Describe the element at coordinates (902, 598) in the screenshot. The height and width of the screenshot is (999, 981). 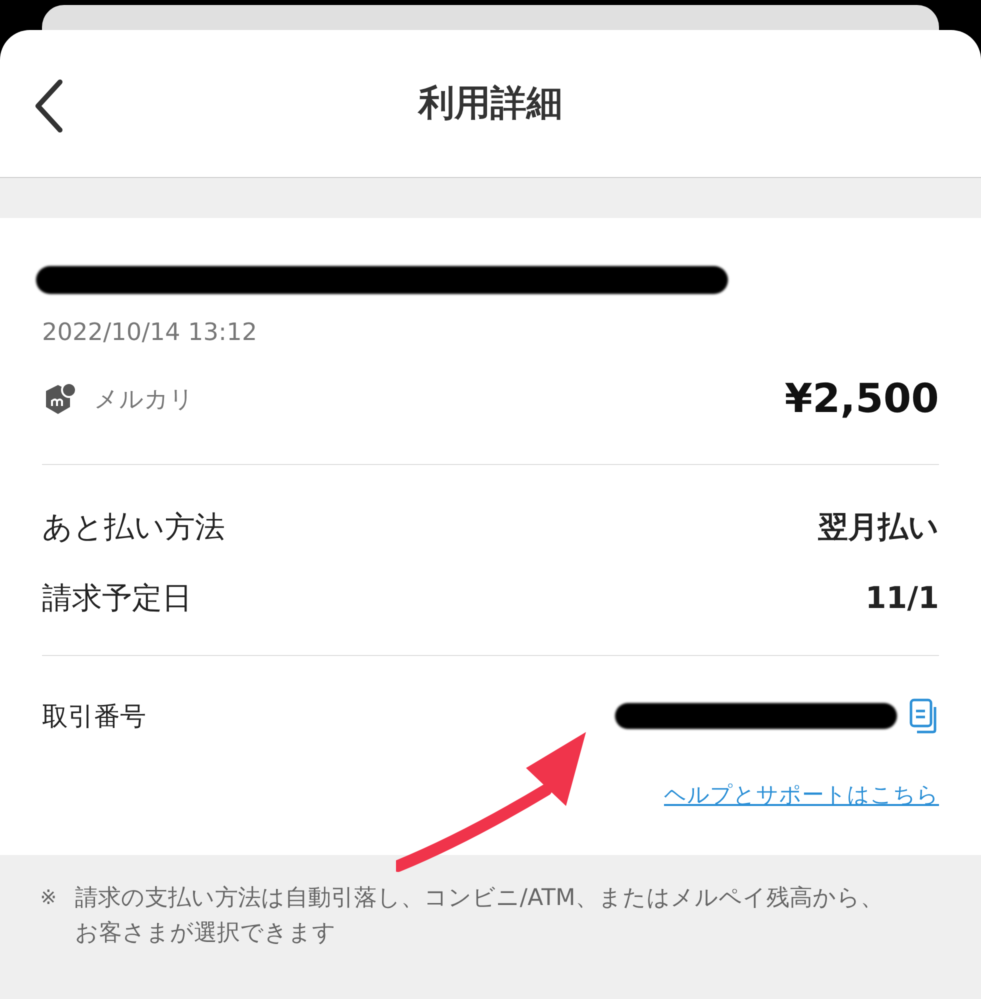
I see `detail-value: 11/1` at that location.